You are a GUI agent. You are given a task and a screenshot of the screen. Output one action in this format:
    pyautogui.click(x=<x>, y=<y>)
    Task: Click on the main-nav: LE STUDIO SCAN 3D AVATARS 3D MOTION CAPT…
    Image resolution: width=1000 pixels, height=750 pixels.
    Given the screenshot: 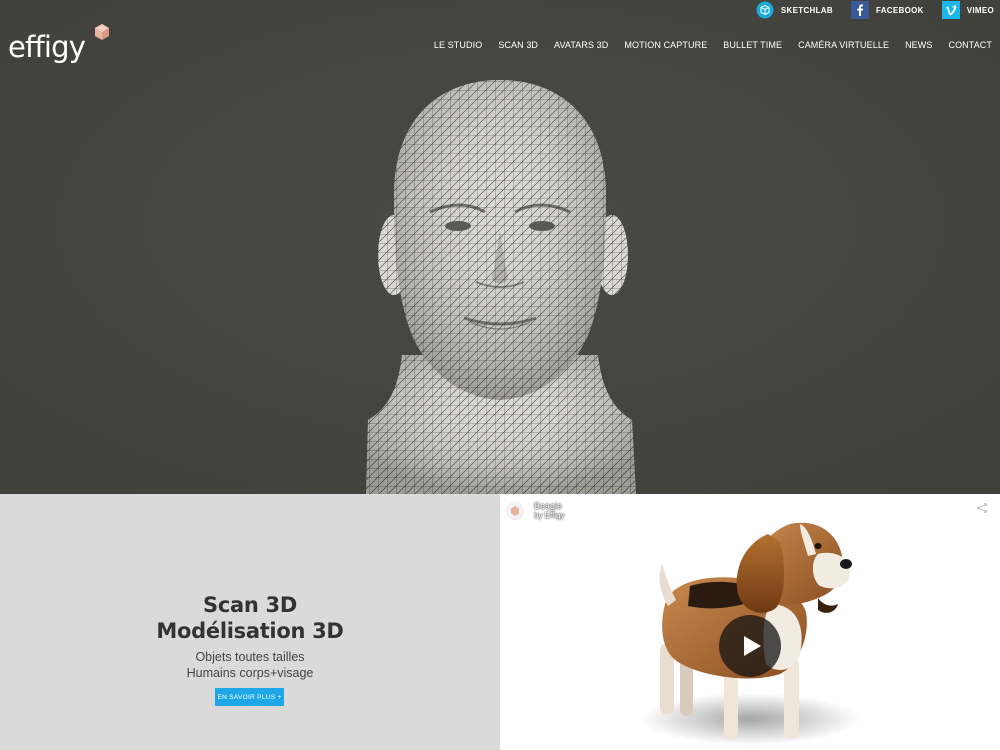 What is the action you would take?
    pyautogui.click(x=705, y=45)
    